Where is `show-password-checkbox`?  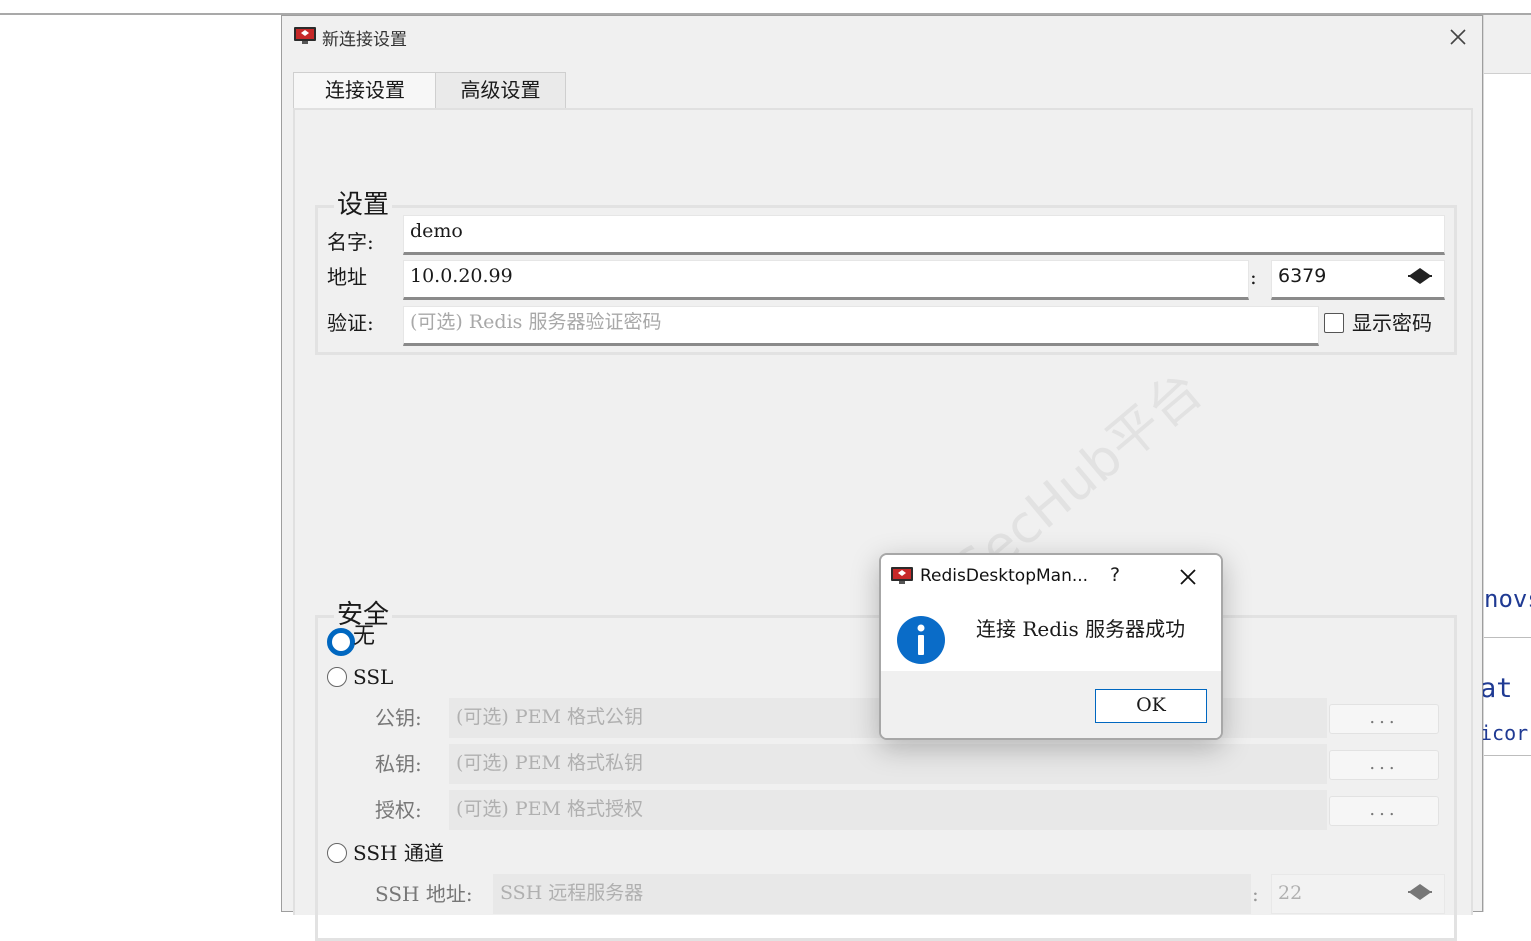 show-password-checkbox is located at coordinates (1334, 323).